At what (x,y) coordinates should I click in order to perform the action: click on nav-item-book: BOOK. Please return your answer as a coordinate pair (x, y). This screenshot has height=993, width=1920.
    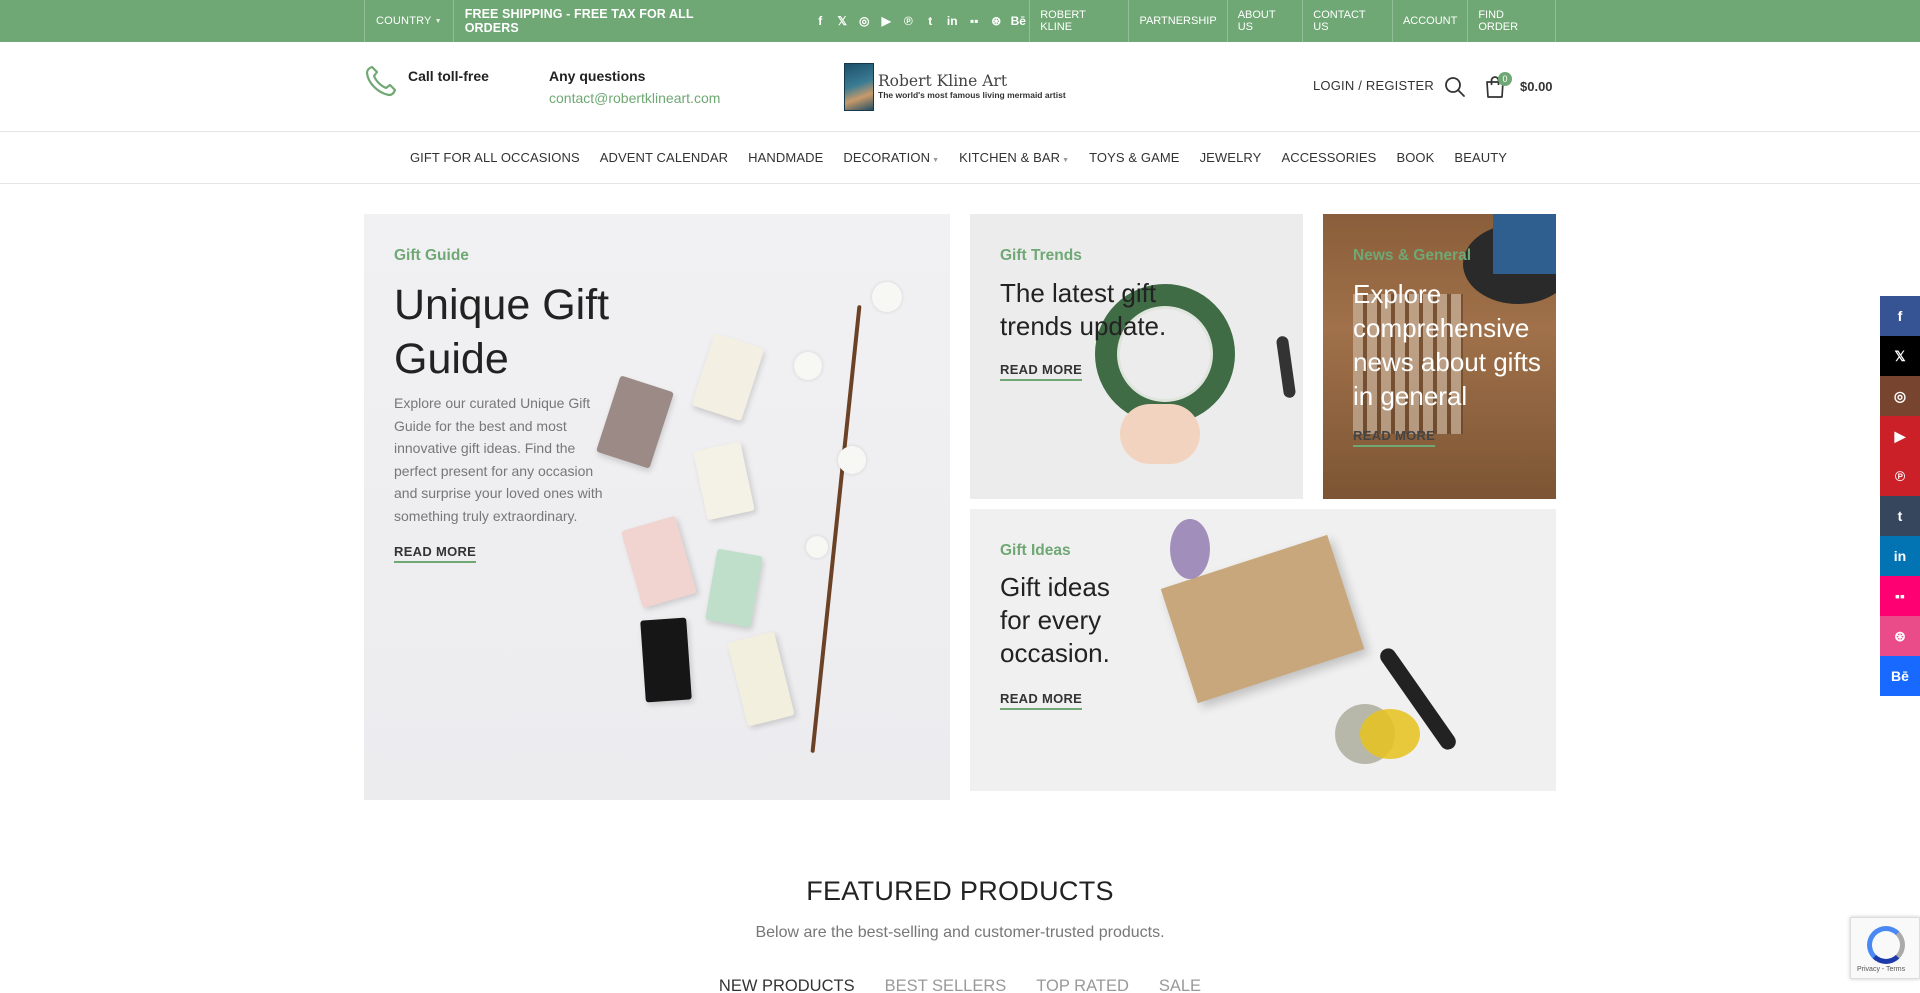
    Looking at the image, I should click on (1415, 157).